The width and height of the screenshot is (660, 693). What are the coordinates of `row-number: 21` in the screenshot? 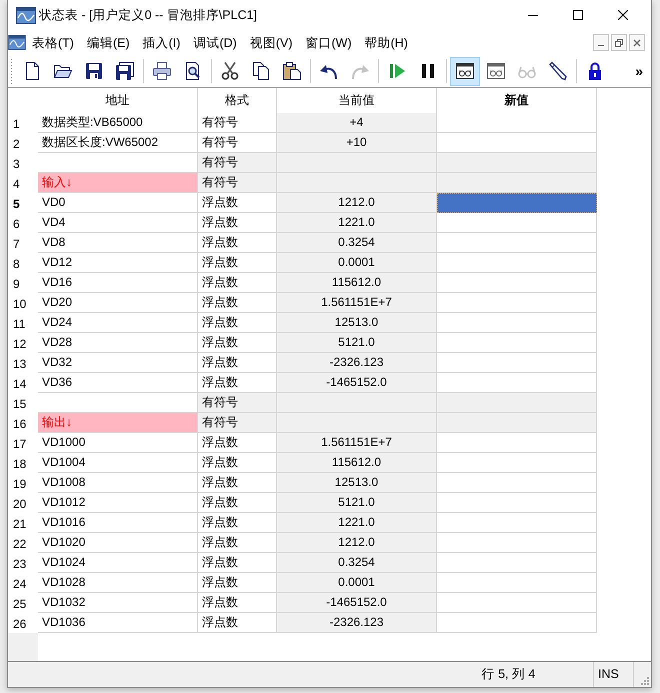 It's located at (23, 523).